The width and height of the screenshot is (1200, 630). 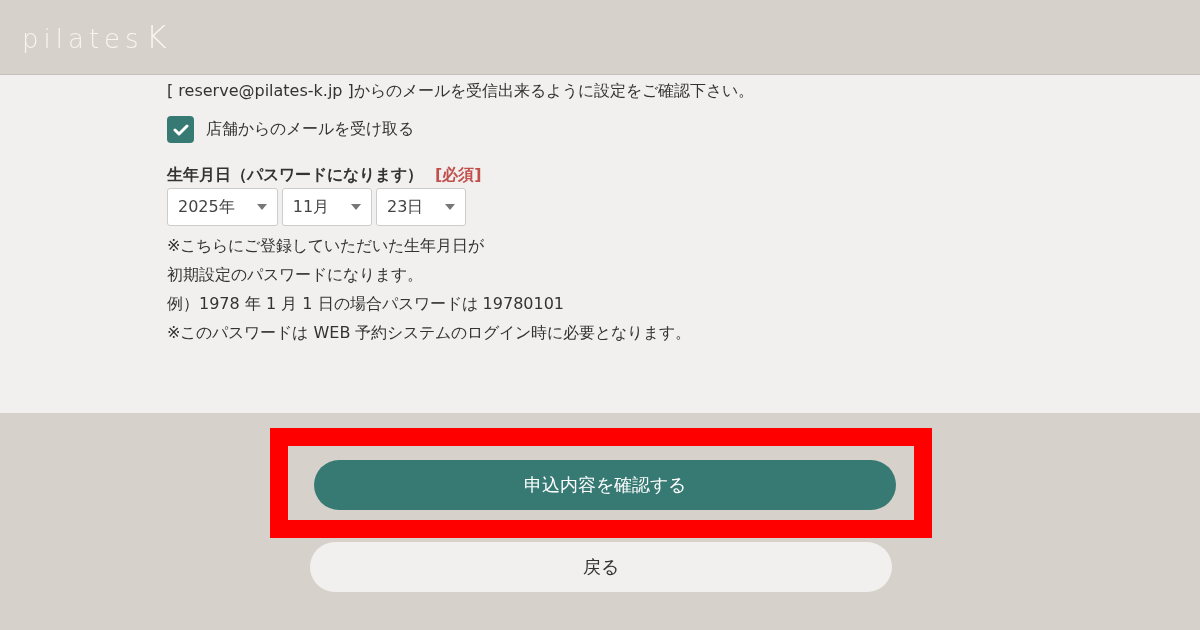 I want to click on date-select: 11月, so click(x=327, y=207).